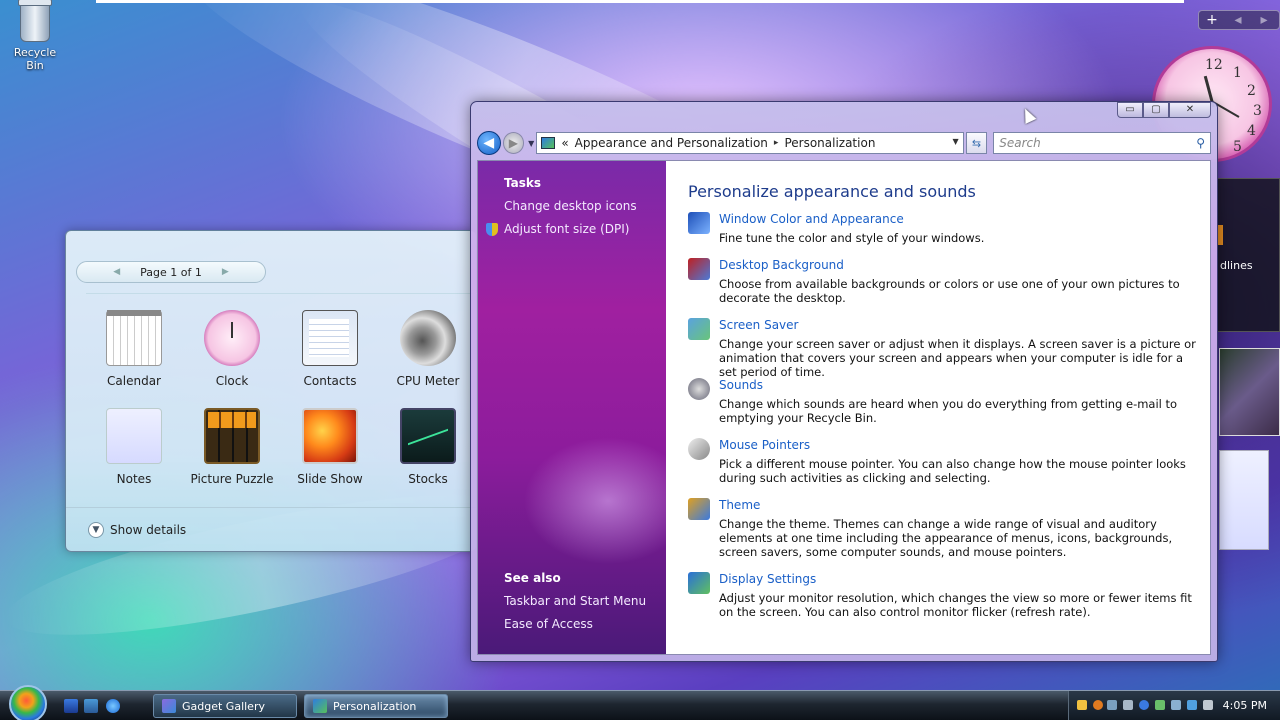 This screenshot has height=720, width=1280. Describe the element at coordinates (134, 338) in the screenshot. I see `calendar-icon` at that location.